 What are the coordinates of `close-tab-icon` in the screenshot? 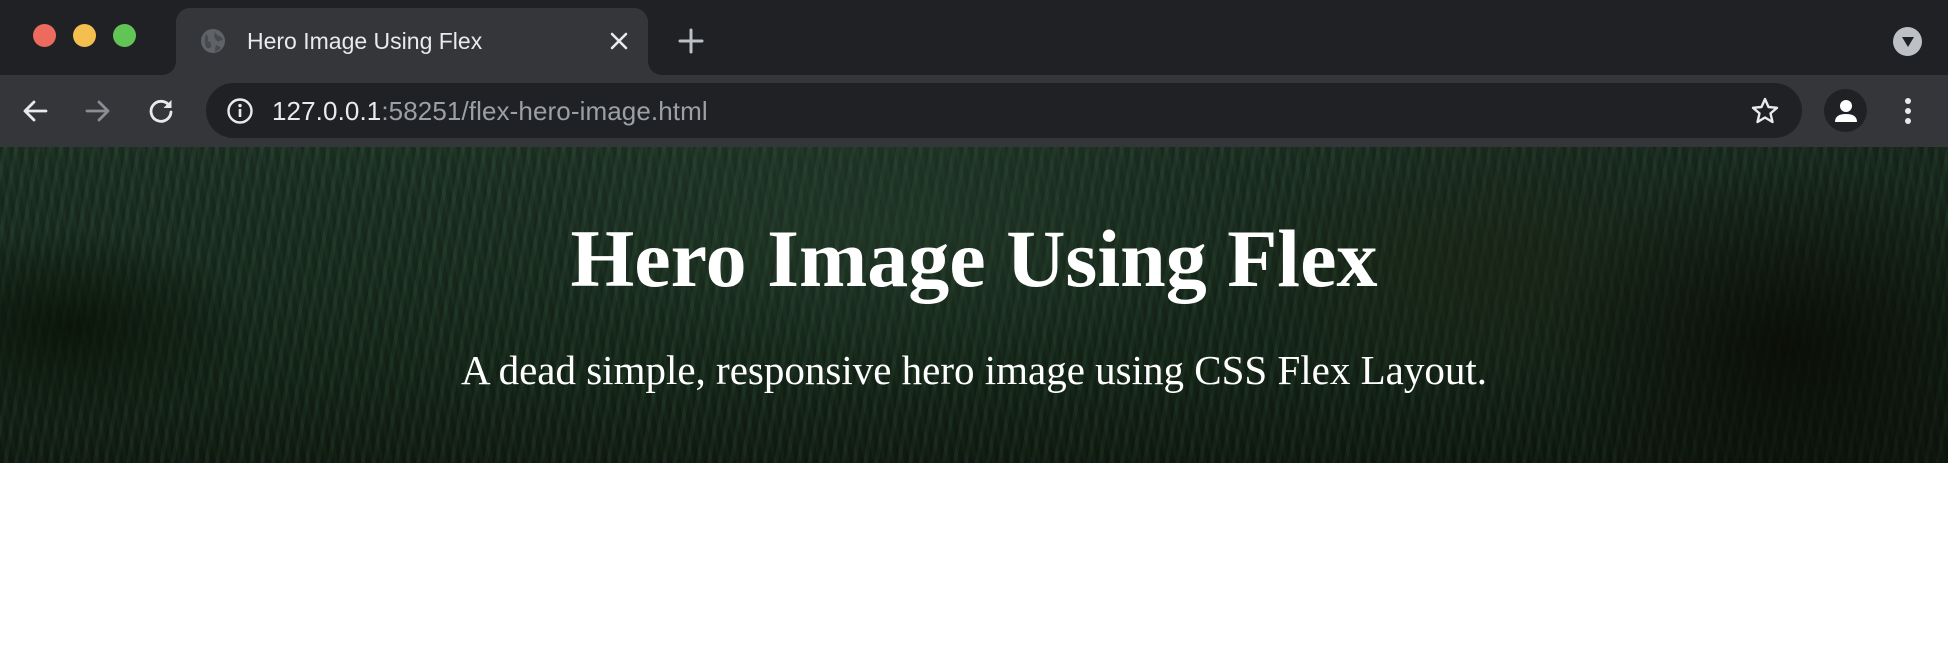 It's located at (619, 41).